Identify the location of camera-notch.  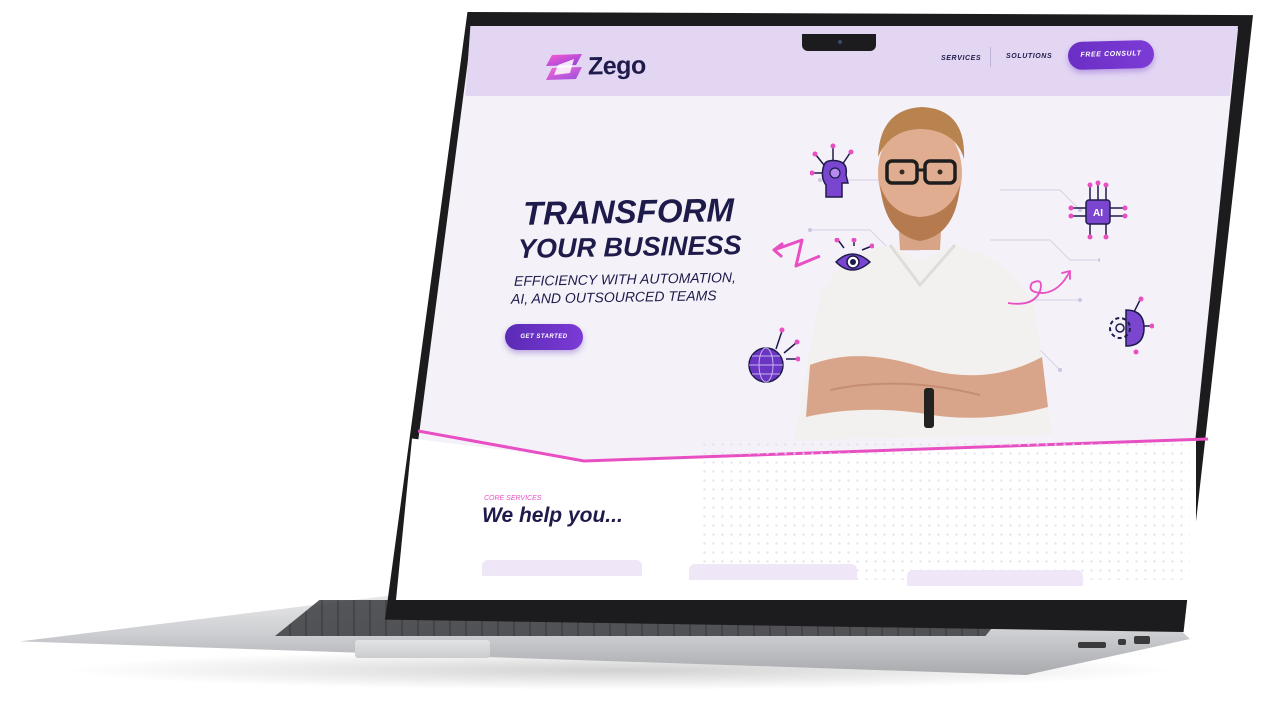
(839, 42).